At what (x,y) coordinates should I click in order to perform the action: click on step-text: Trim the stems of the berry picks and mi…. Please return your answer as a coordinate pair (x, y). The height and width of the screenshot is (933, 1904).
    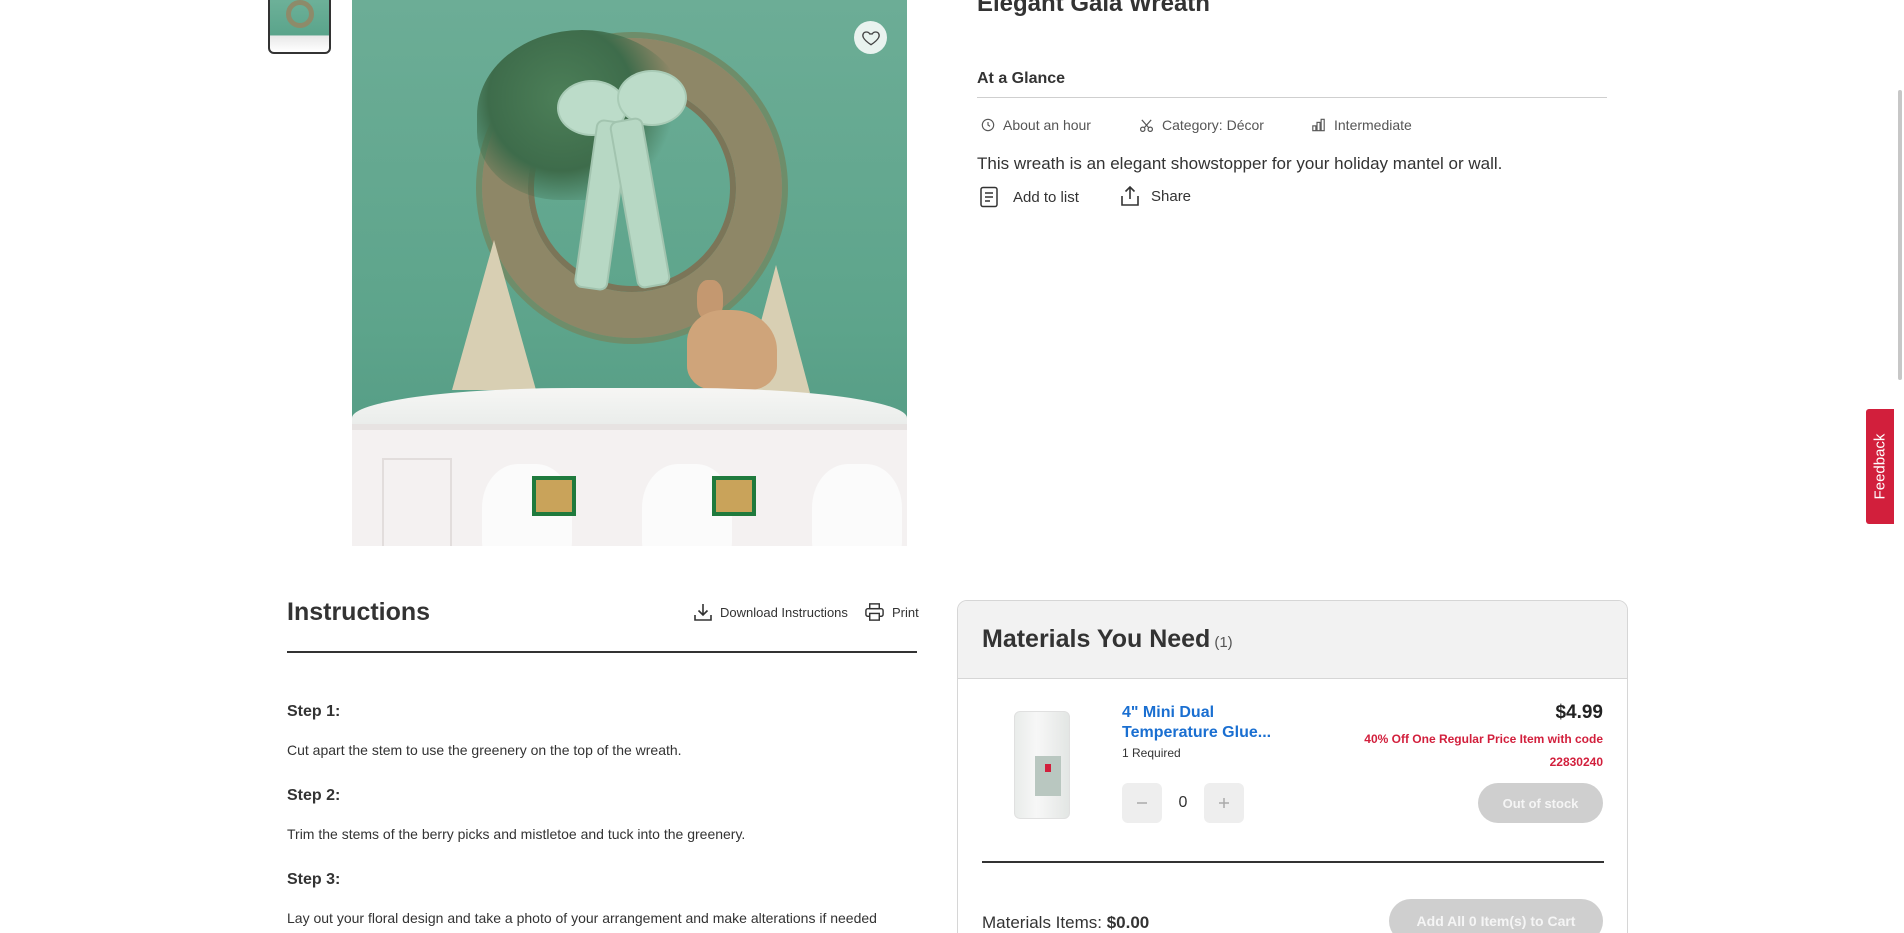
    Looking at the image, I should click on (516, 834).